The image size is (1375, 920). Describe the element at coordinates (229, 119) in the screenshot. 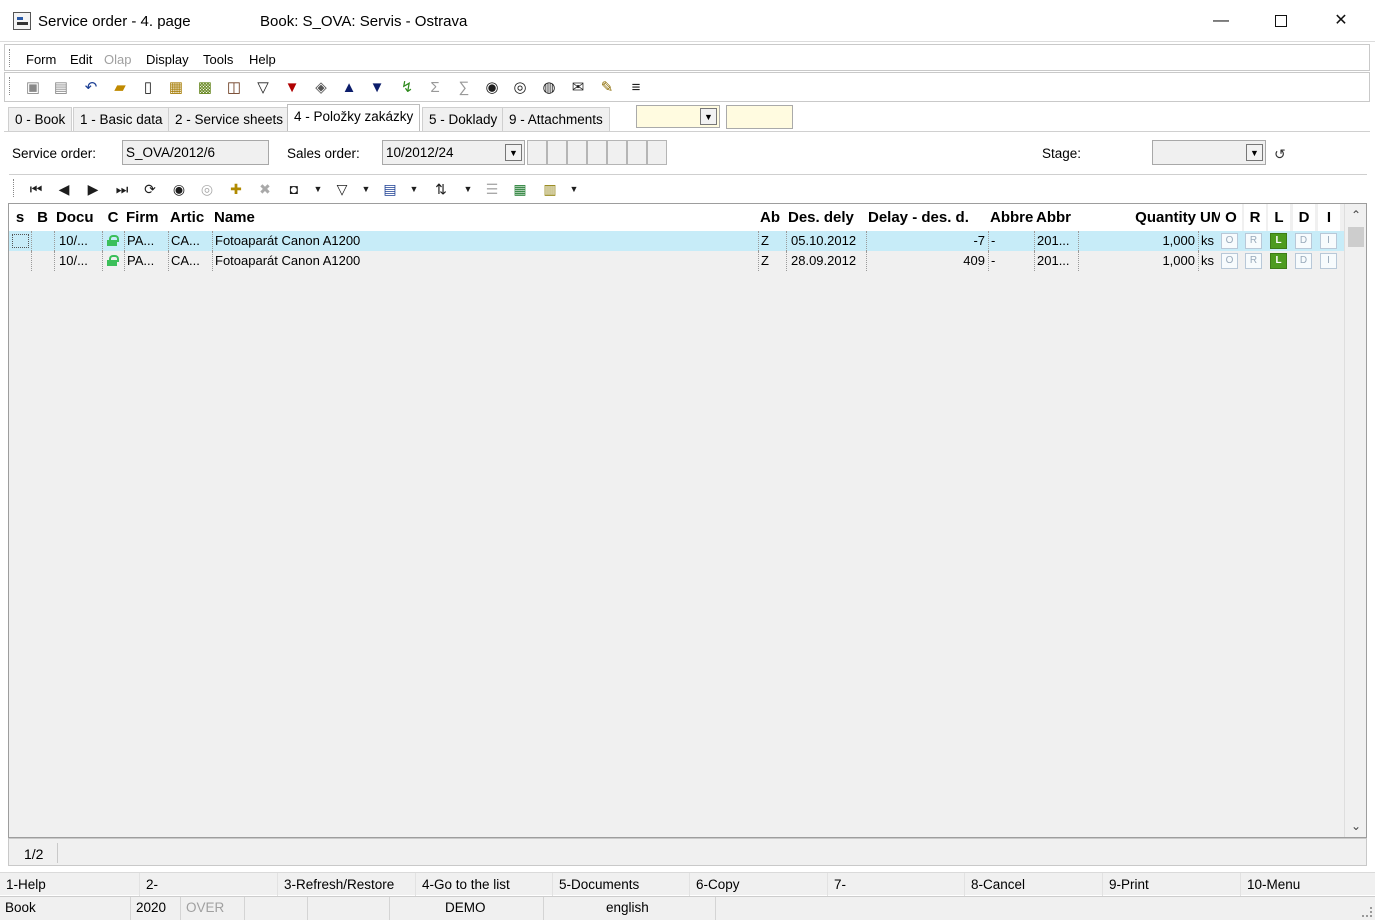

I see `tab-service-sheets: 2 - Service sheets` at that location.